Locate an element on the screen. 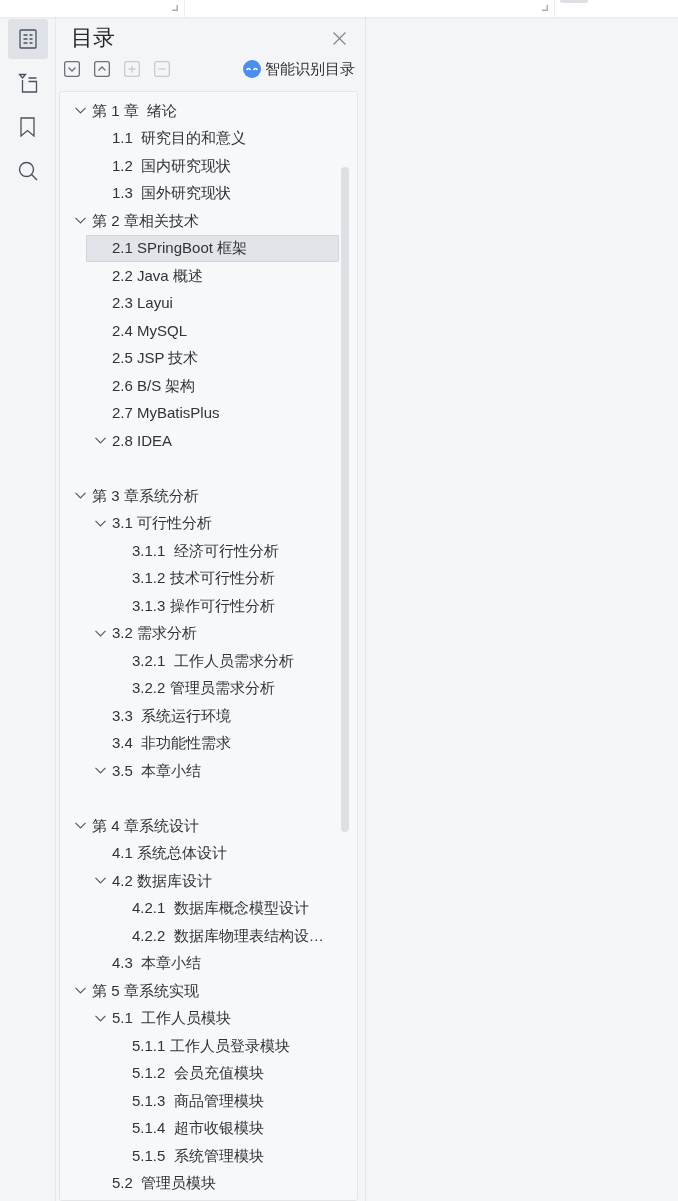 Image resolution: width=678 pixels, height=1201 pixels. toc-item: 1.1 研究目的和意义 is located at coordinates (212, 138).